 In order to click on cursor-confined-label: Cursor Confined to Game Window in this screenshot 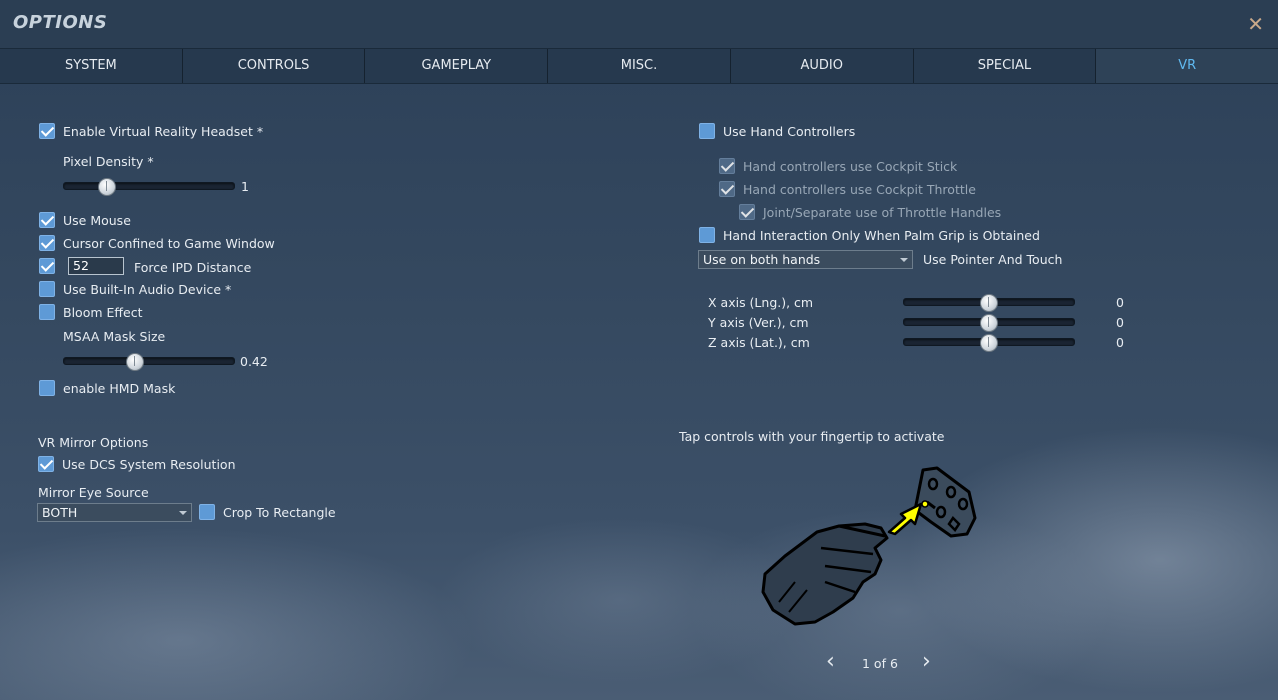, I will do `click(169, 243)`.